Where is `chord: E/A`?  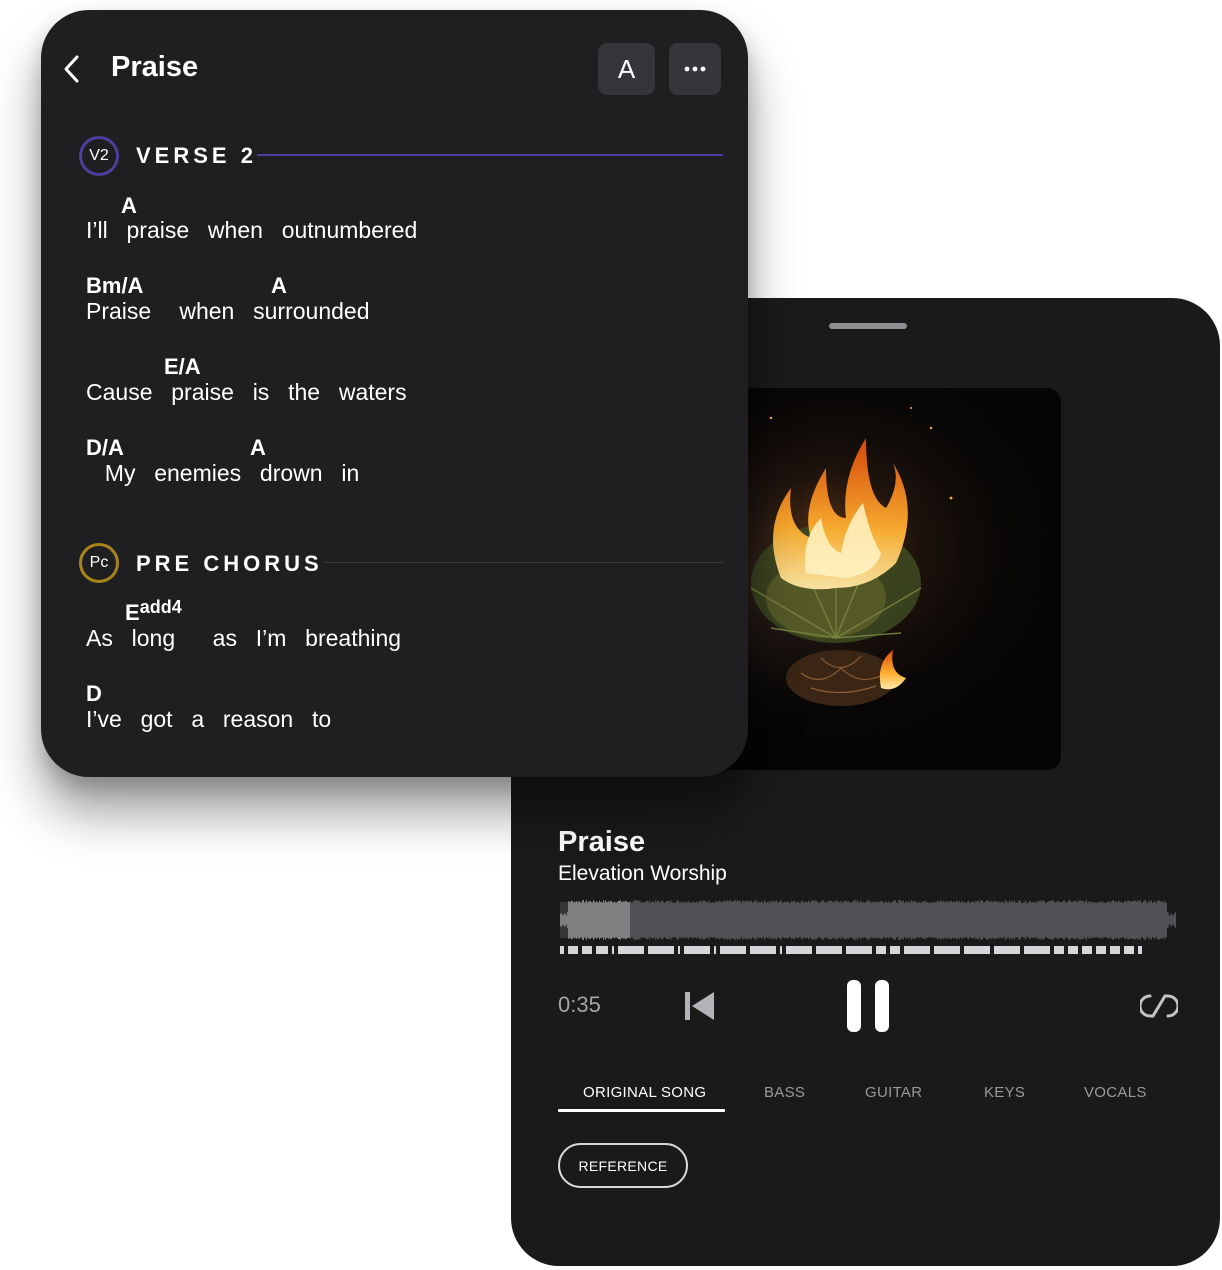
chord: E/A is located at coordinates (182, 367).